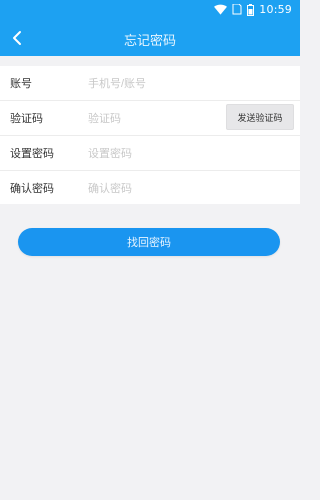 This screenshot has height=500, width=320. I want to click on send-code-button: 发送验证码, so click(260, 117).